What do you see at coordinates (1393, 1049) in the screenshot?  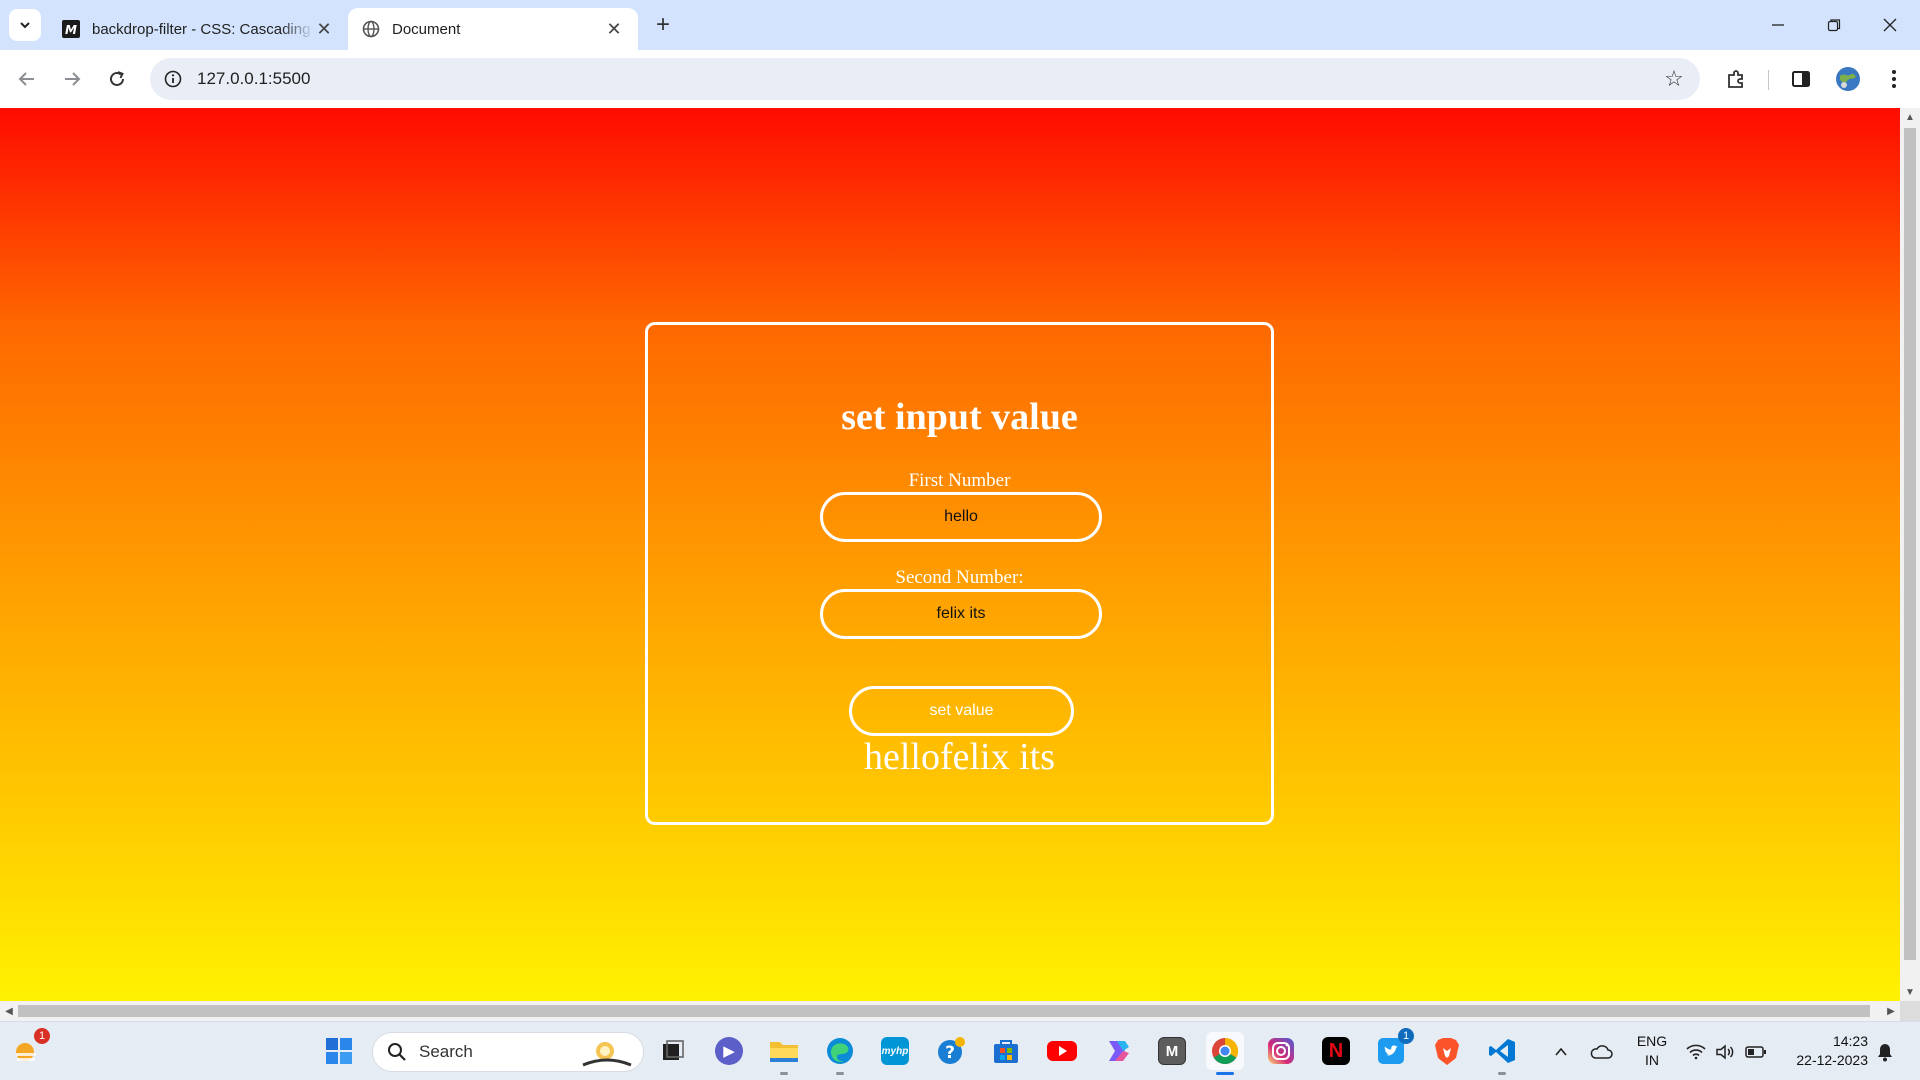 I see `twitter-app: 1` at bounding box center [1393, 1049].